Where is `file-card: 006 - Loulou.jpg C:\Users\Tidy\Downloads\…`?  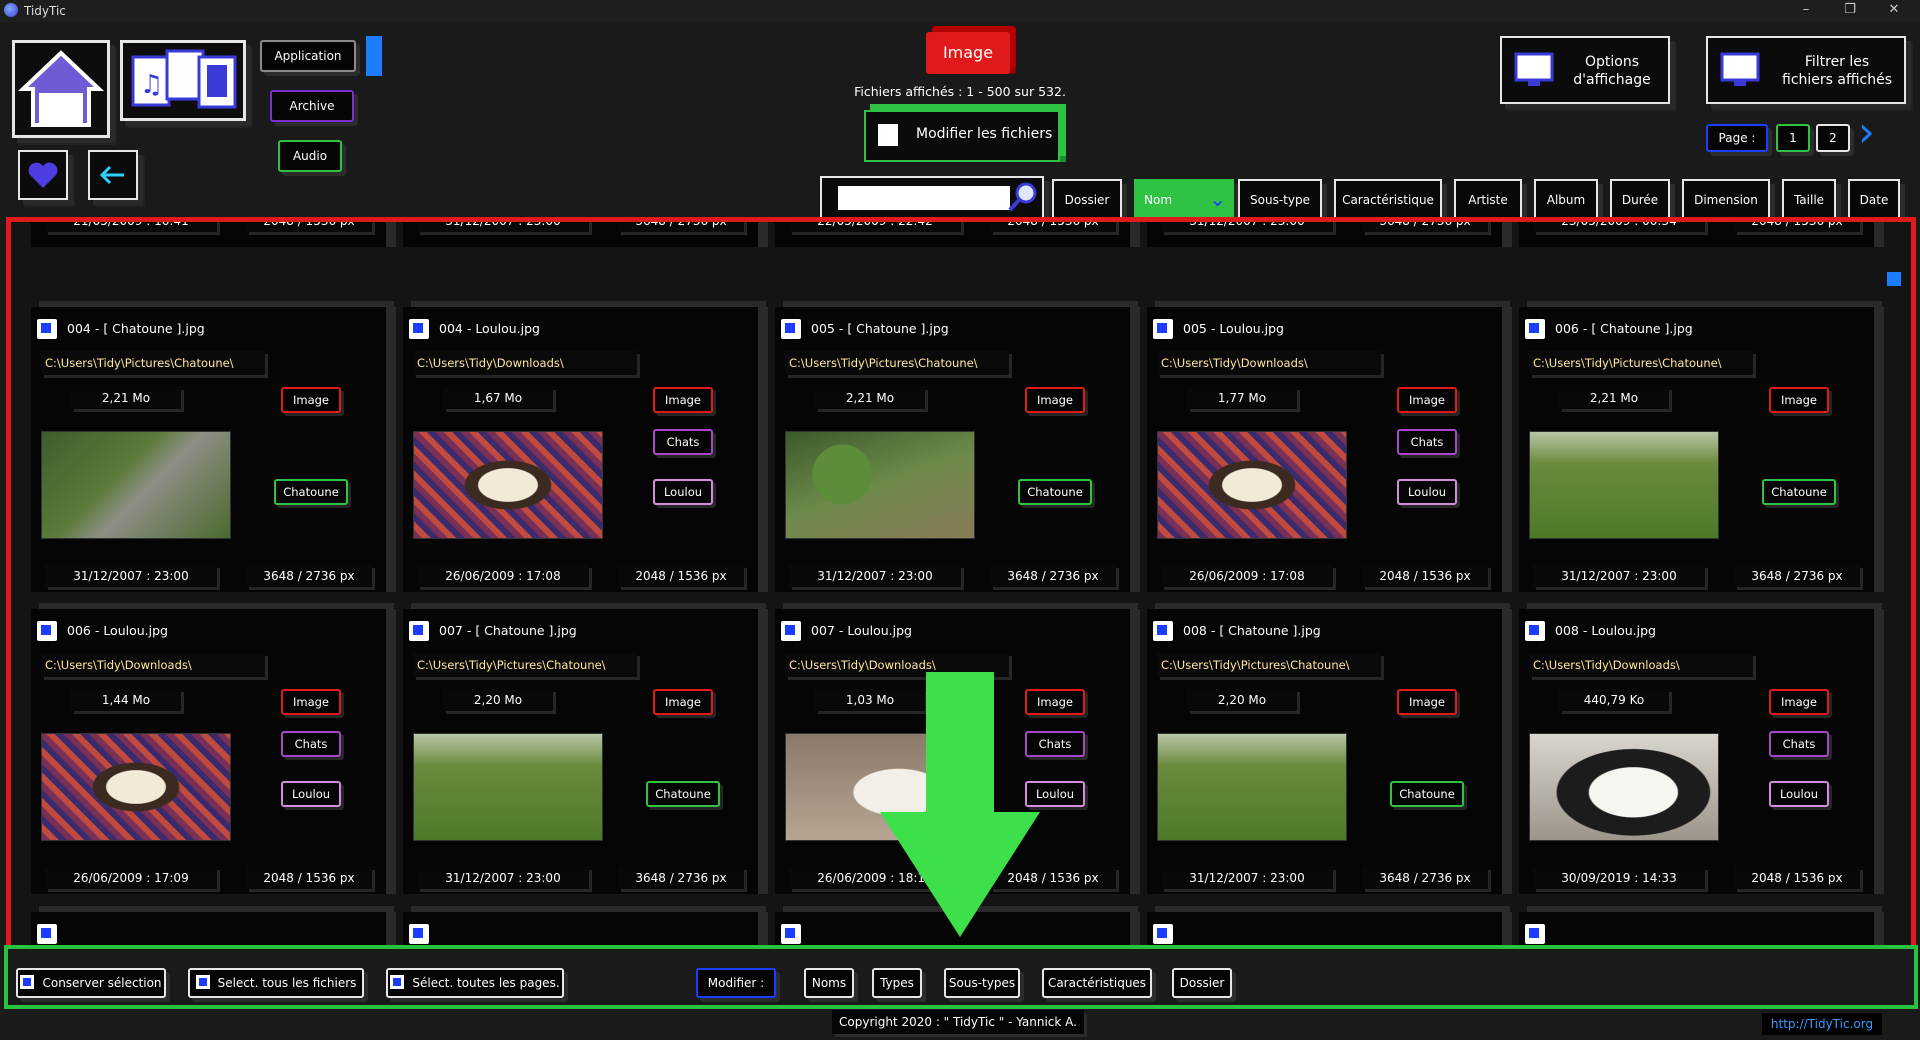 file-card: 006 - Loulou.jpg C:\Users\Tidy\Downloads\… is located at coordinates (208, 751).